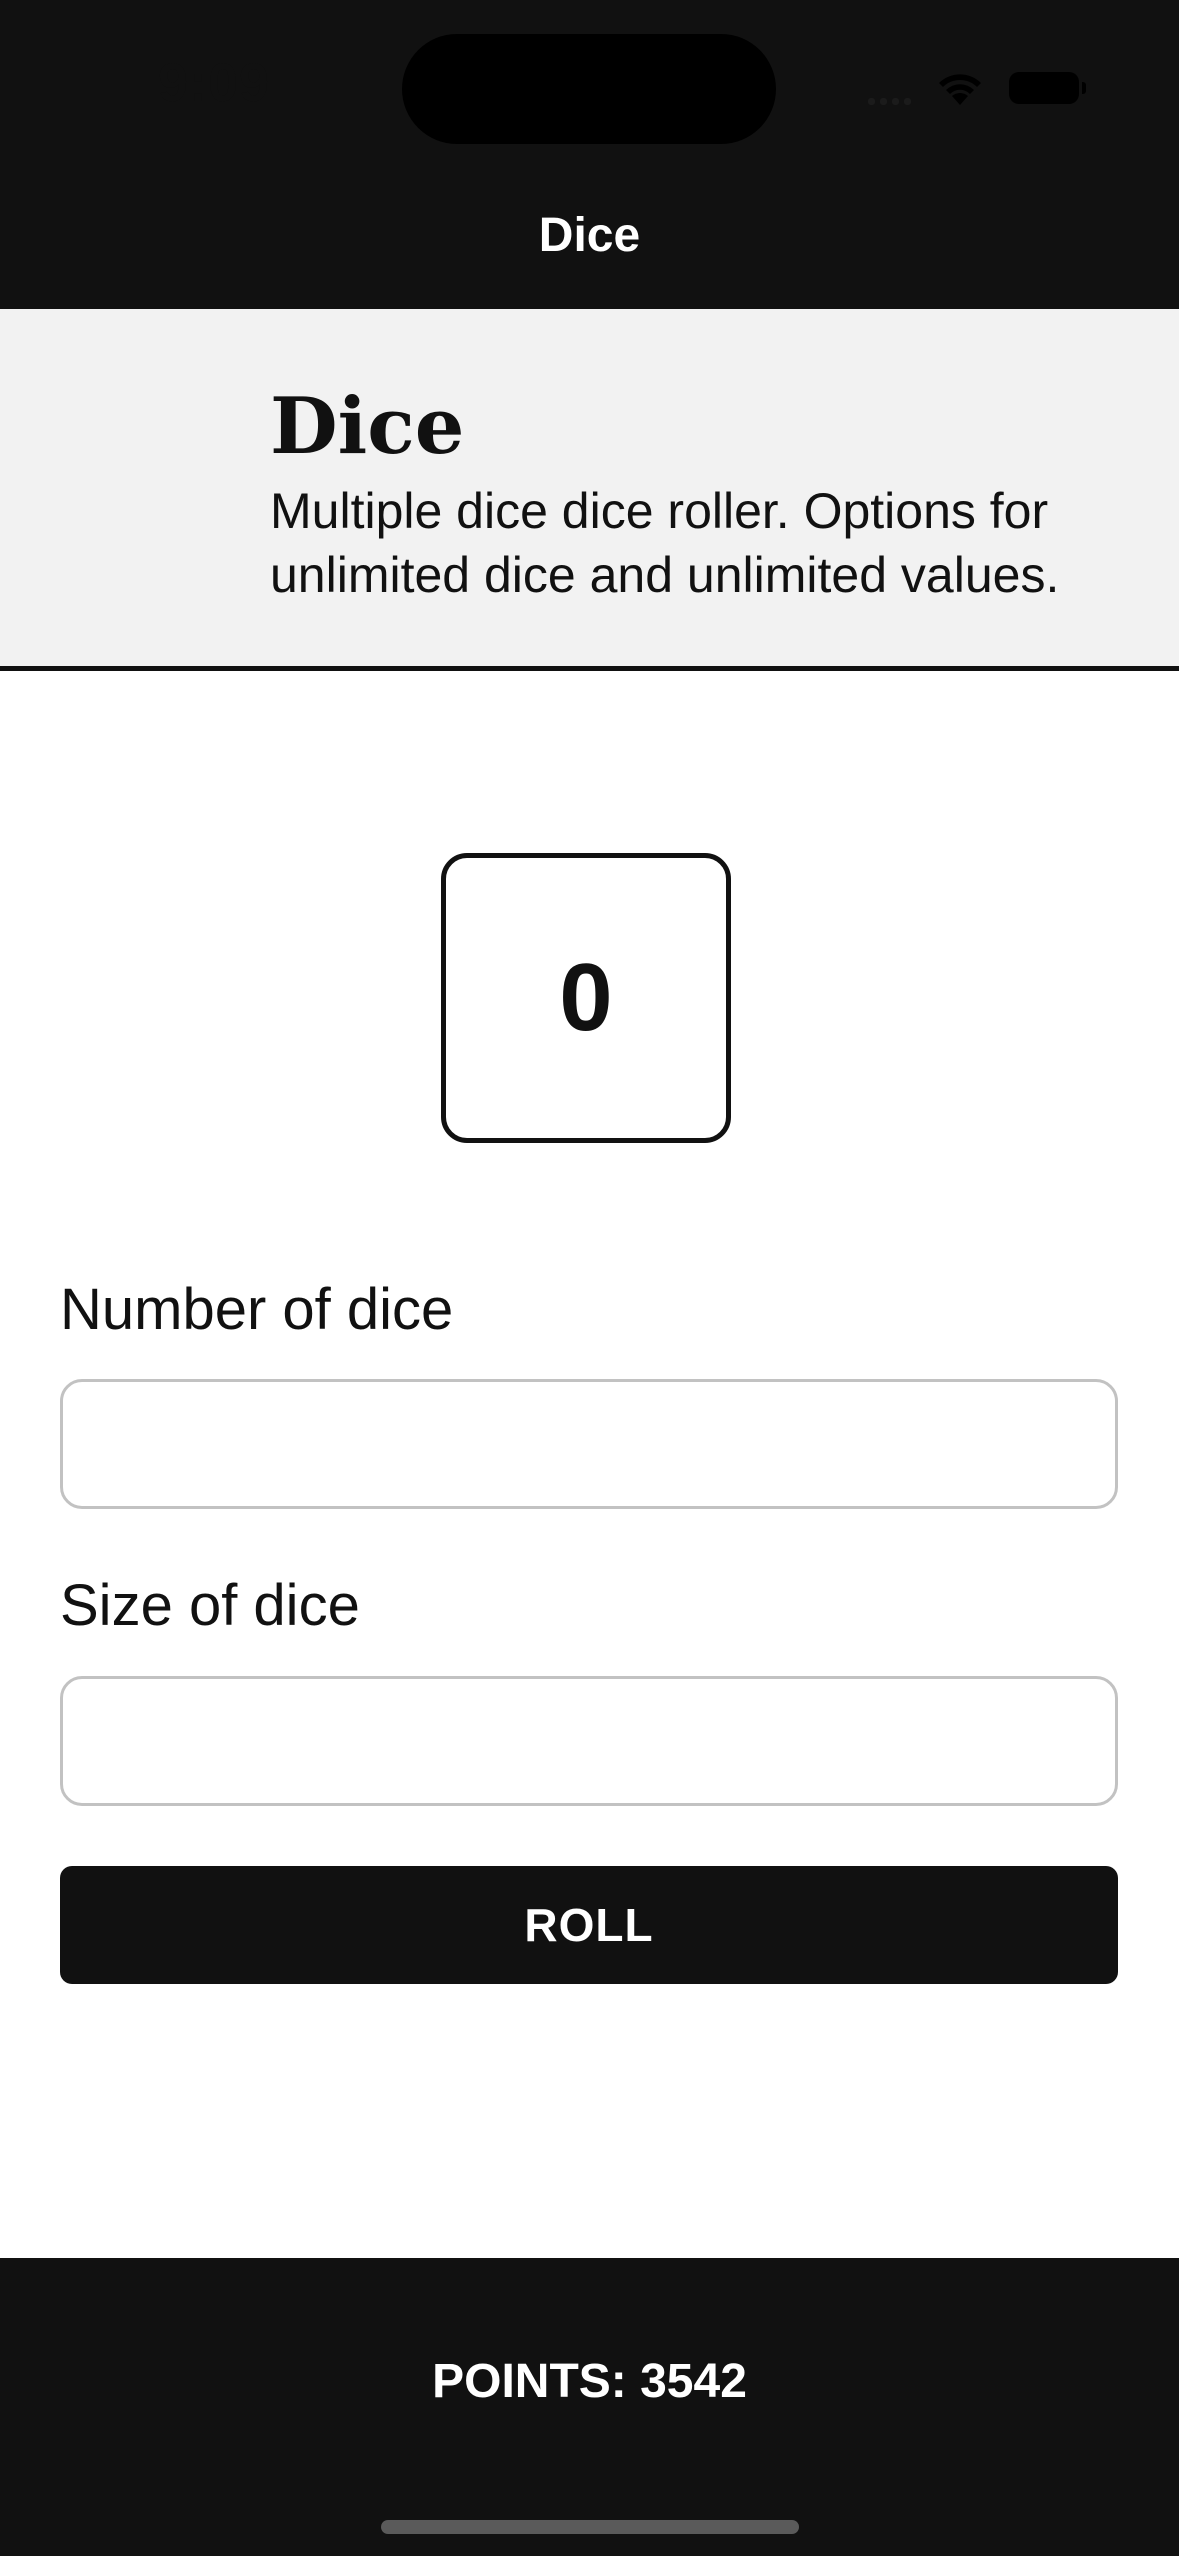  What do you see at coordinates (586, 998) in the screenshot?
I see `dice-result: 0` at bounding box center [586, 998].